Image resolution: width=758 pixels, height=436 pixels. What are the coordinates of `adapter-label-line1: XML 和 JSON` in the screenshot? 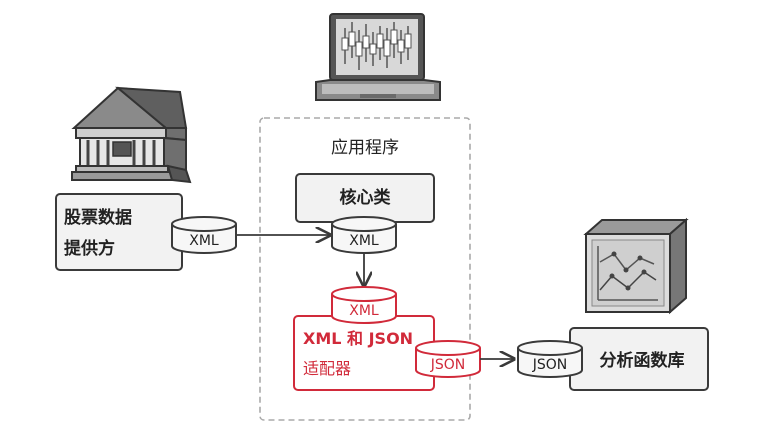 It's located at (358, 338).